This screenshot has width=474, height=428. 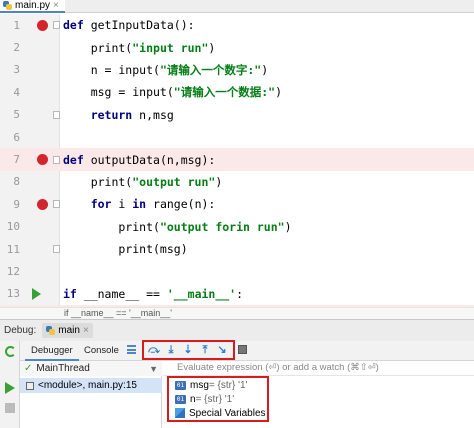 What do you see at coordinates (205, 350) in the screenshot?
I see `step-out-icon: ⤒` at bounding box center [205, 350].